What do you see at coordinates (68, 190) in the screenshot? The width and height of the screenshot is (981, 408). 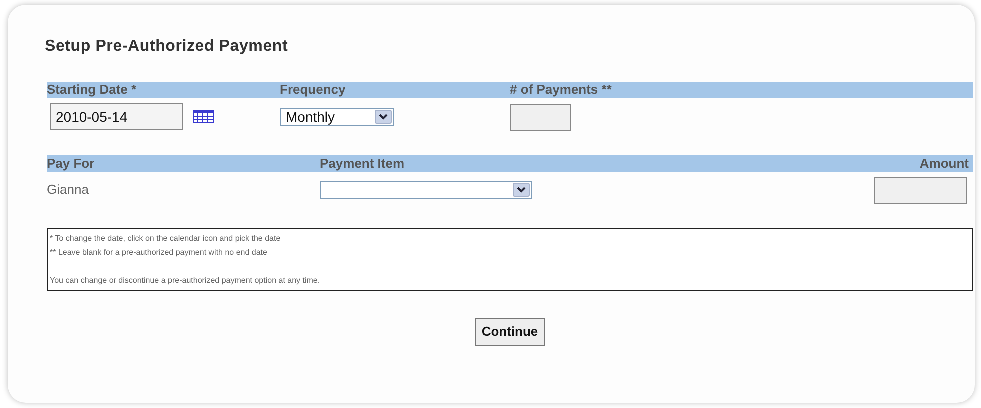 I see `table-cell-text: Gianna` at bounding box center [68, 190].